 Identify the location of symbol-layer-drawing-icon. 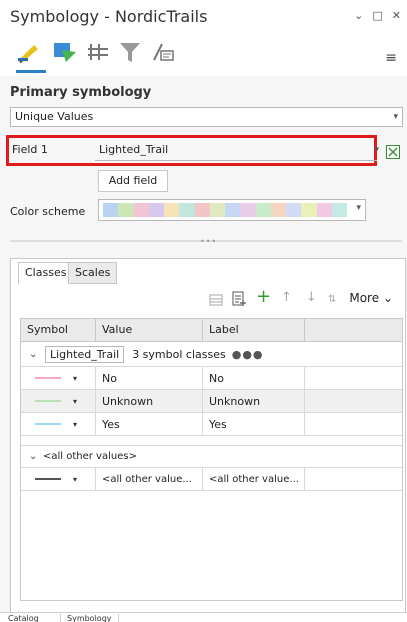
(99, 52).